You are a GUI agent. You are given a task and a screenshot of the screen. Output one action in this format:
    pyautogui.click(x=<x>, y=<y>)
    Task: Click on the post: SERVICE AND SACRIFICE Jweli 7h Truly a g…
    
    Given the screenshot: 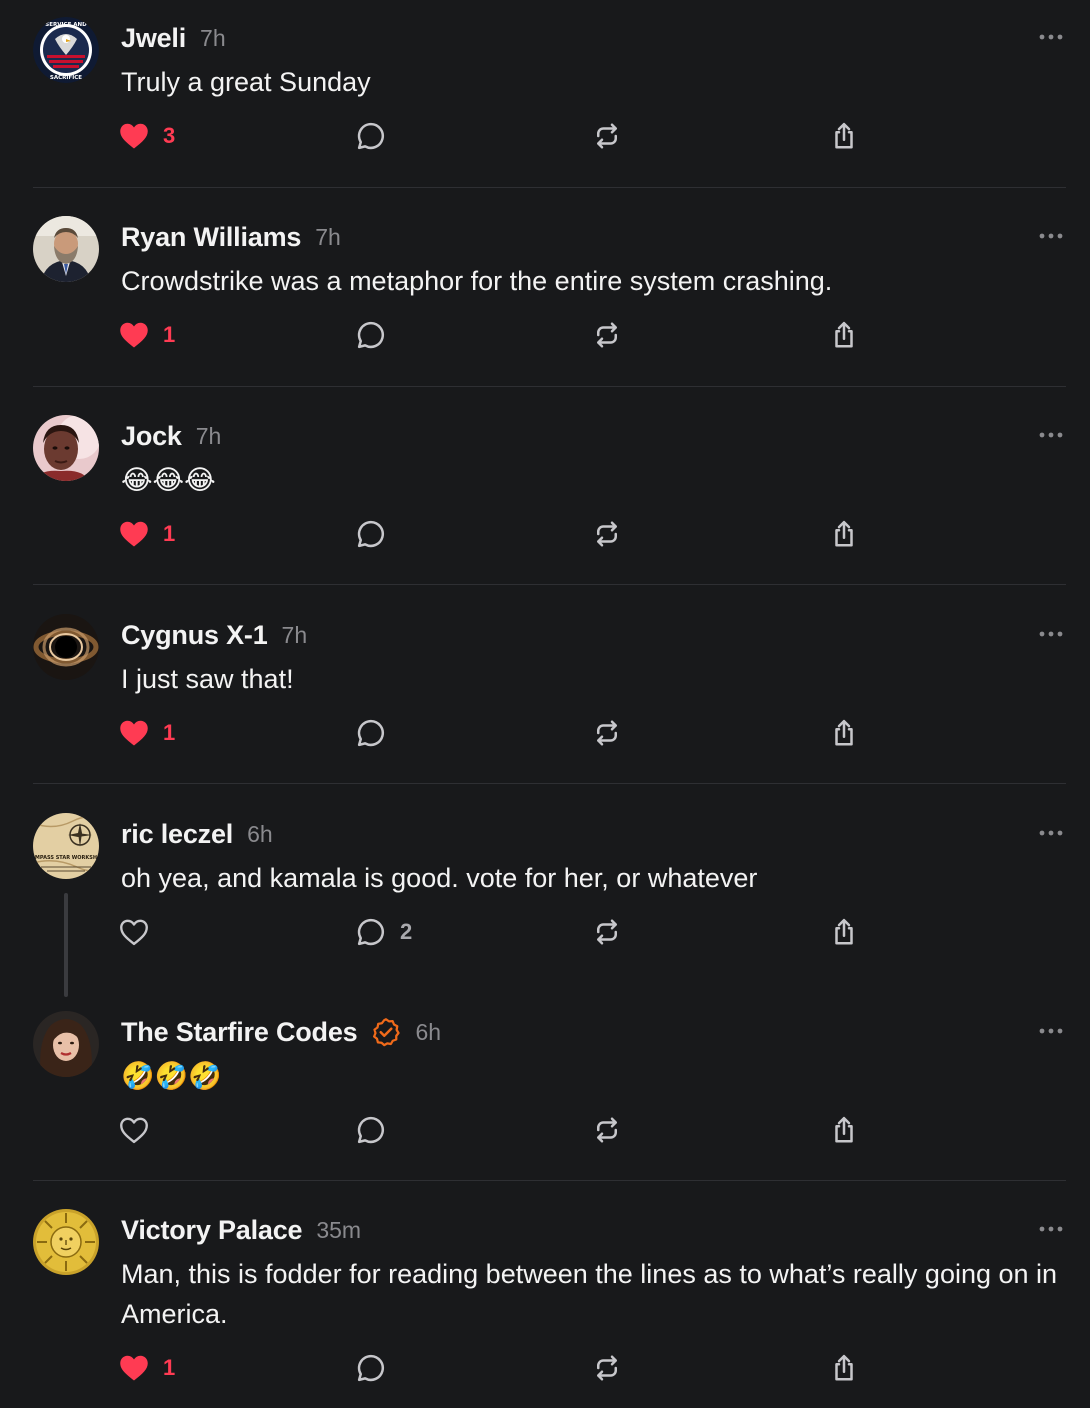 What is the action you would take?
    pyautogui.click(x=545, y=94)
    